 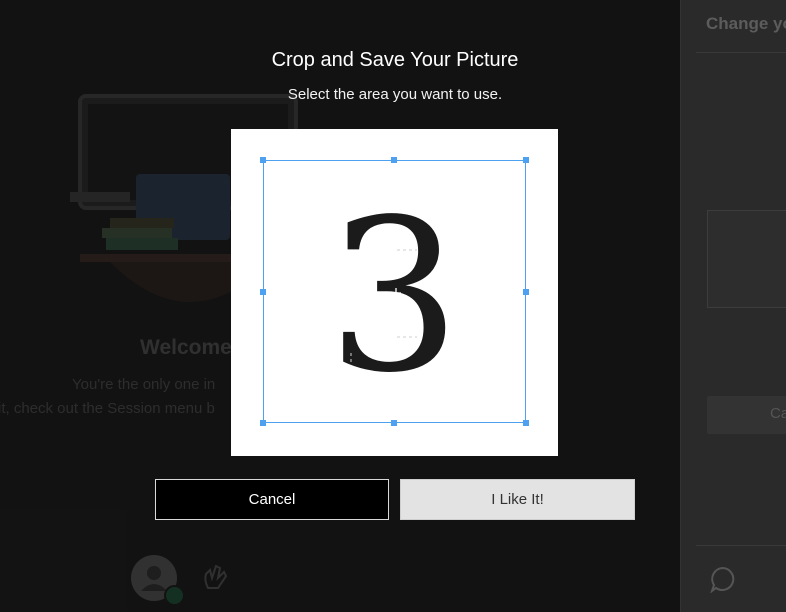 I want to click on crop-handle-top, so click(x=394, y=160).